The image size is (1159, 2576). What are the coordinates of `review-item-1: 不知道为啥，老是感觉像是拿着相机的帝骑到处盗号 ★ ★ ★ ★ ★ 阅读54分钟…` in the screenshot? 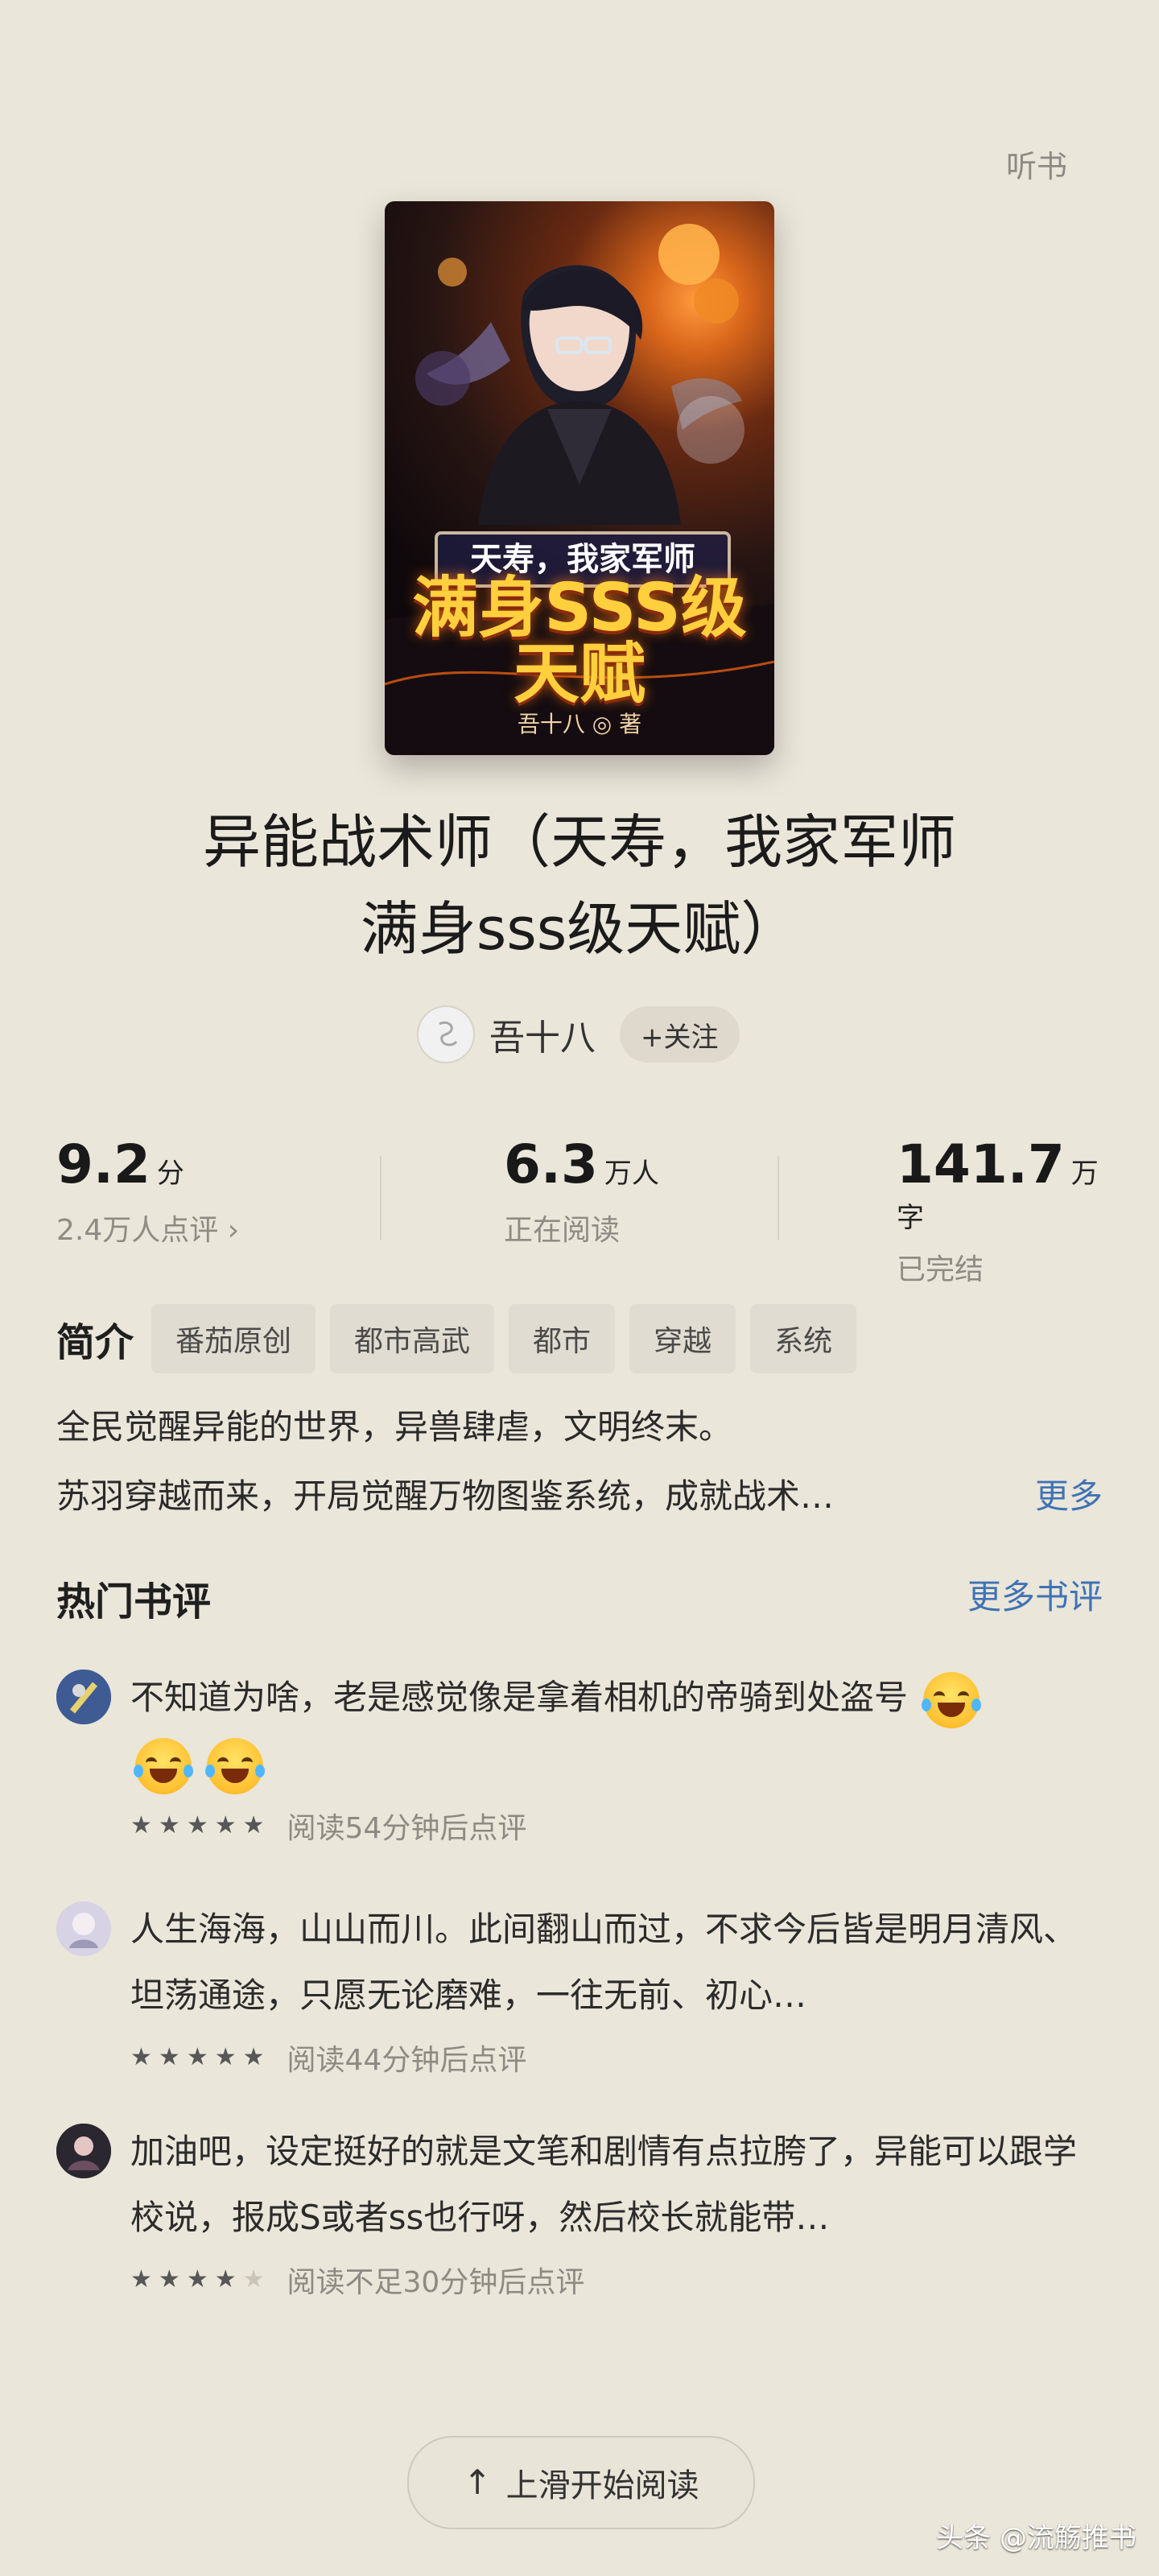 It's located at (579, 1756).